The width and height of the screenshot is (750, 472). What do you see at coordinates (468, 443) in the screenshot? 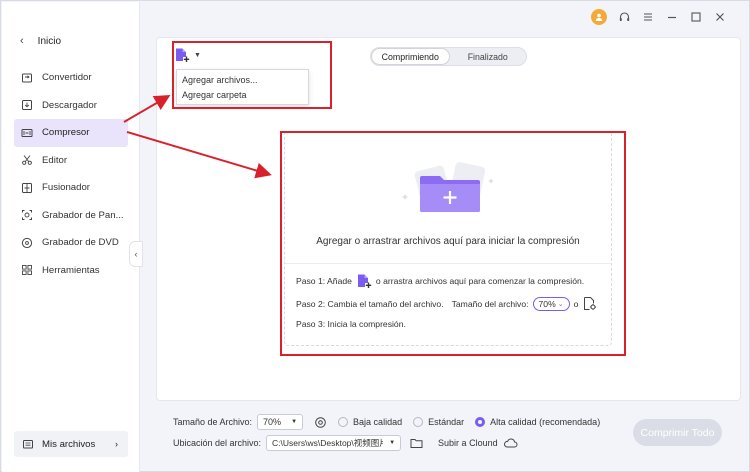
I see `upload-cloud-label: Subir a Clound` at bounding box center [468, 443].